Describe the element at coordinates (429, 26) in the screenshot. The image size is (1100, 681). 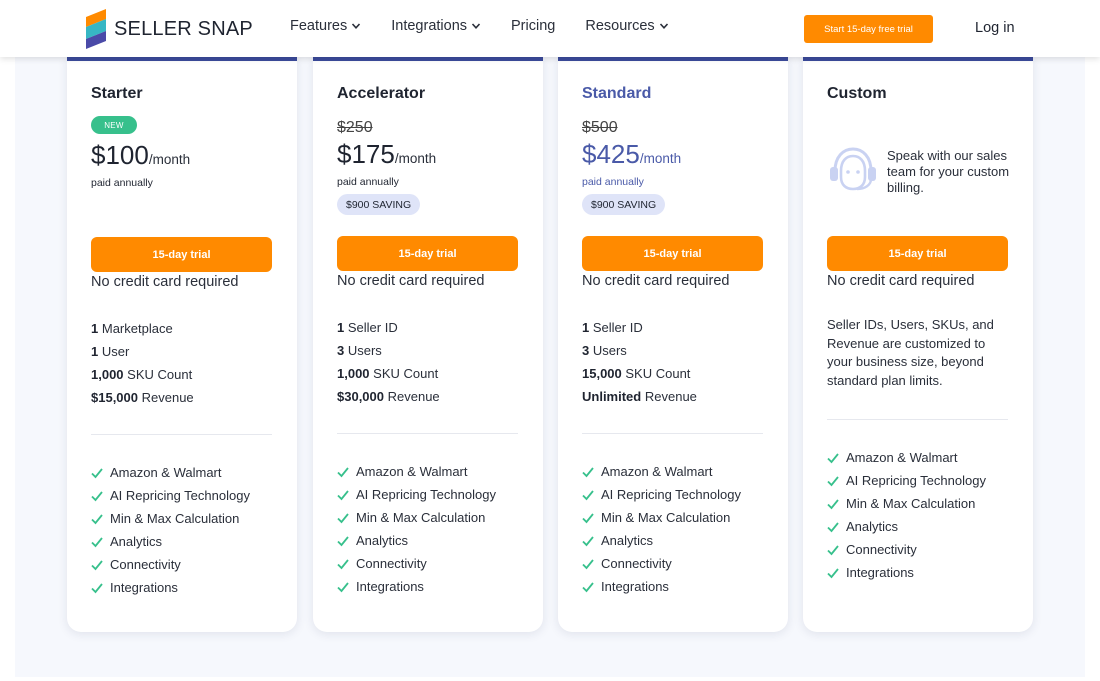
I see `nav-integrations-label: Integrations` at that location.